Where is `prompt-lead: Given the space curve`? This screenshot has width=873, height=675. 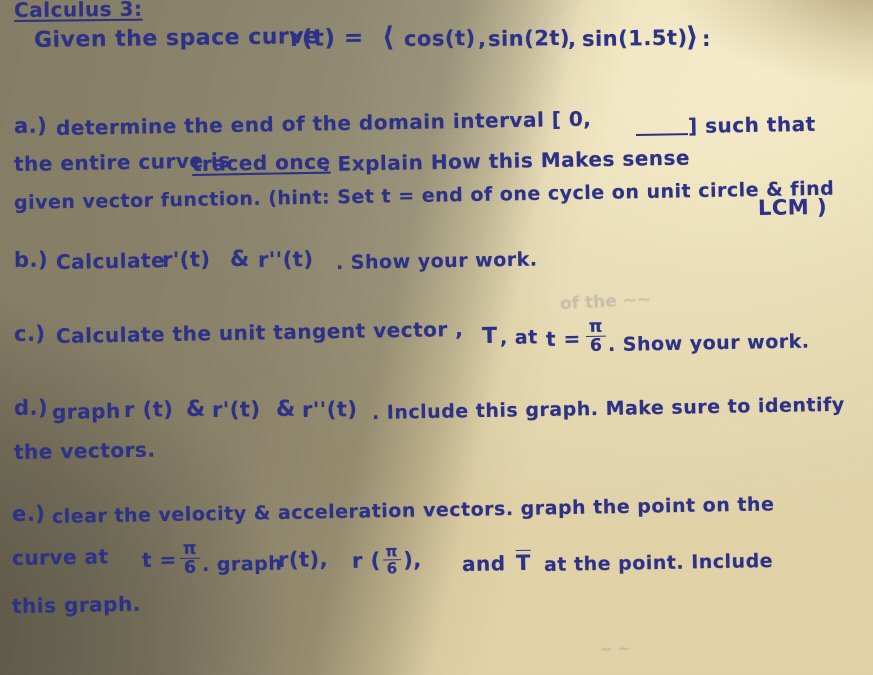
prompt-lead: Given the space curve is located at coordinates (176, 38).